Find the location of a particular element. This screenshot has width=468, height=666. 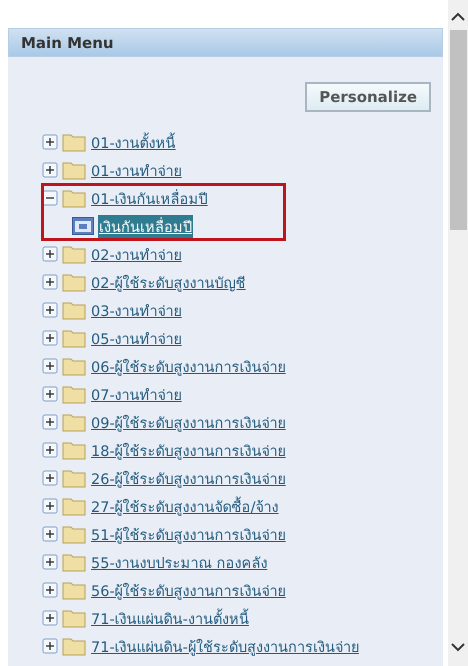

menu-link: เงินกันเหลื่อมปี is located at coordinates (145, 226).